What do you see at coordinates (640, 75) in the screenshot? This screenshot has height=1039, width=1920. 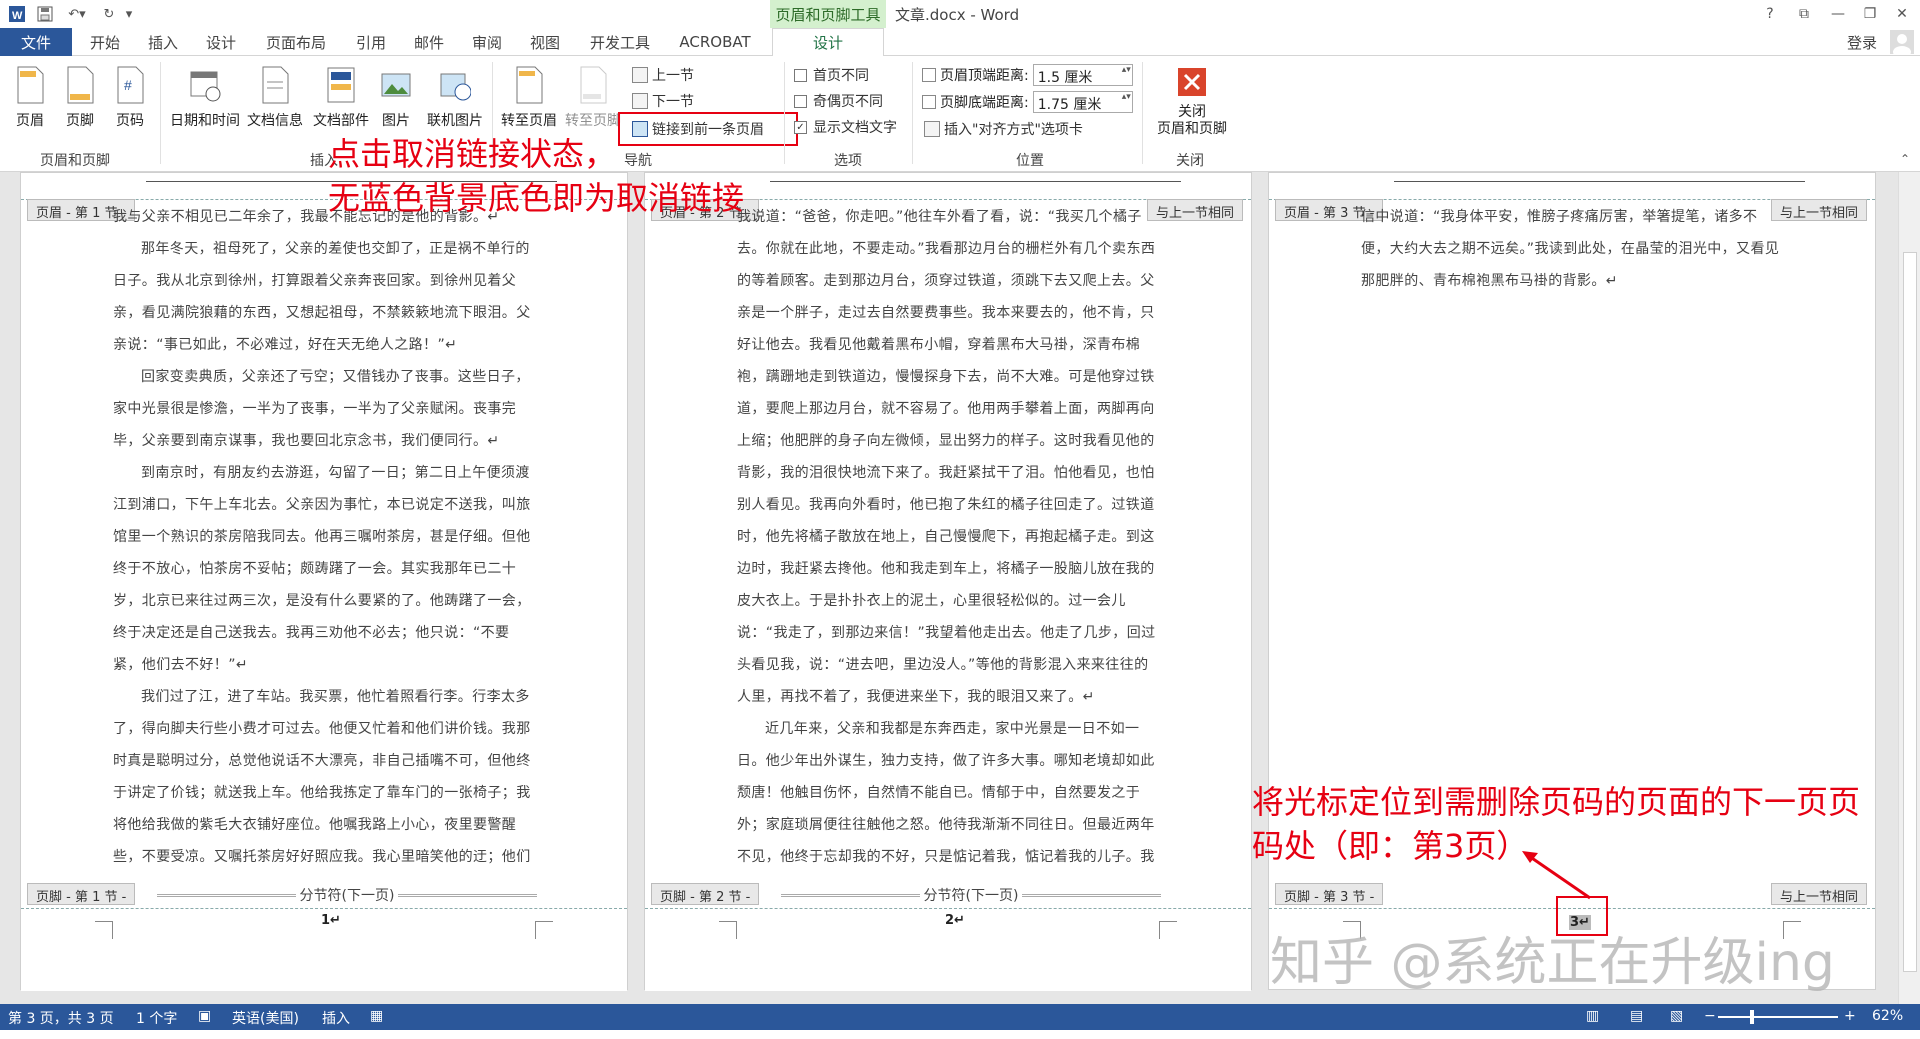 I see `prev-section-icon` at bounding box center [640, 75].